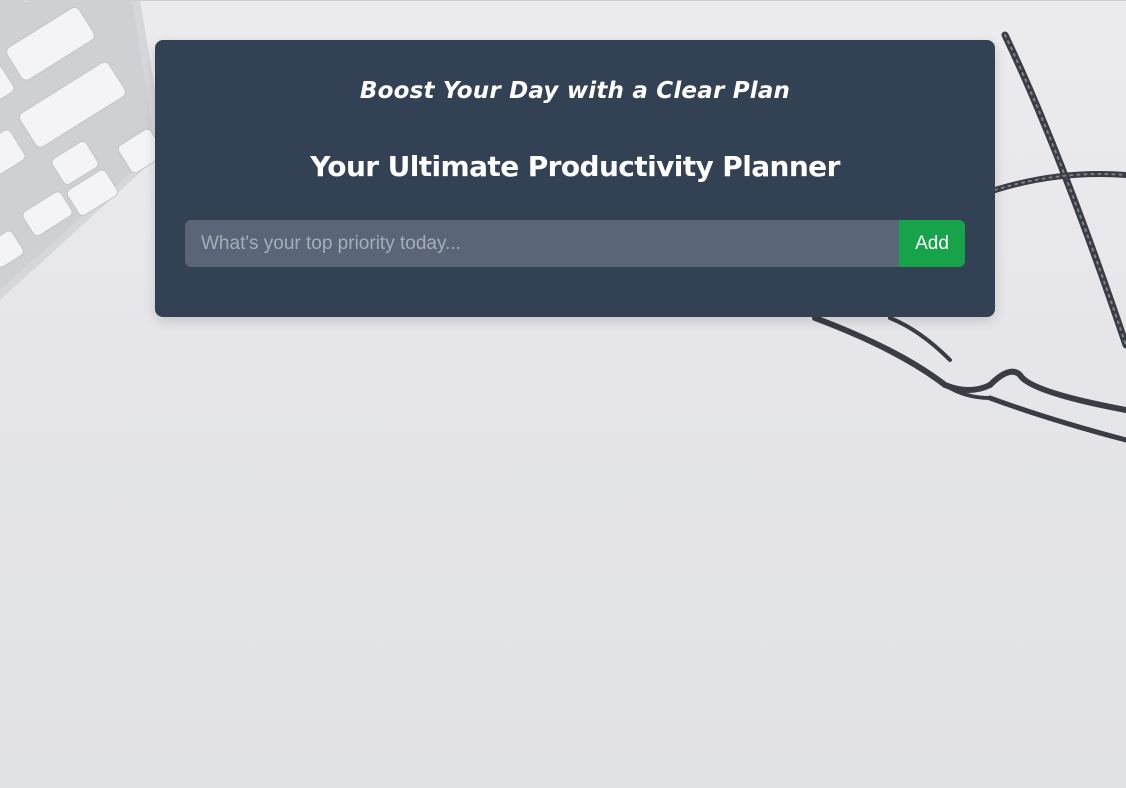 The height and width of the screenshot is (788, 1126). What do you see at coordinates (542, 243) in the screenshot?
I see `task-input` at bounding box center [542, 243].